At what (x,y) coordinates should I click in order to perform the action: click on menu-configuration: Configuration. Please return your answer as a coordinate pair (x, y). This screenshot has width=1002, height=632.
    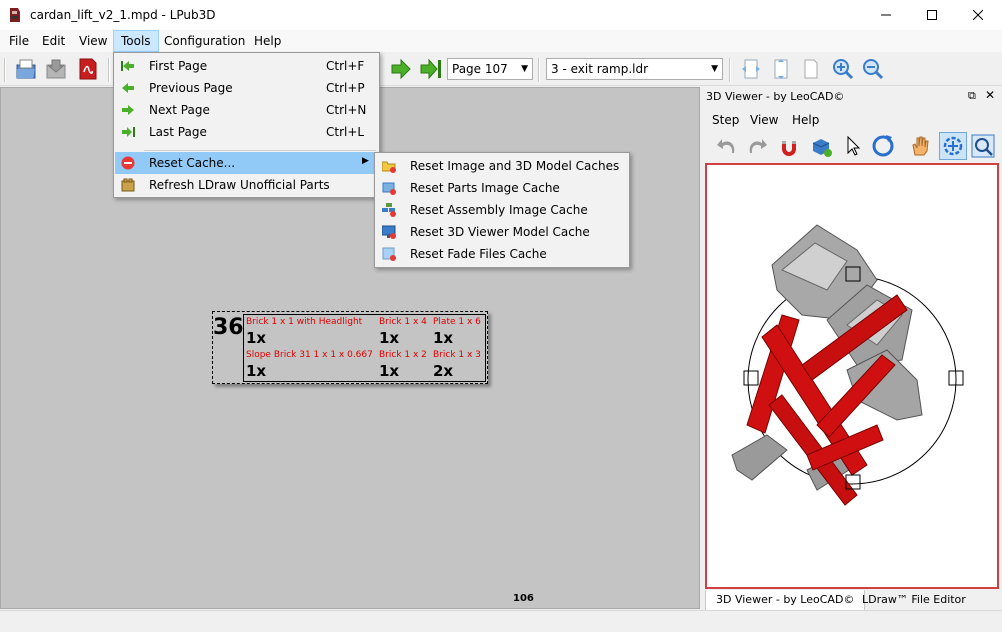
    Looking at the image, I should click on (204, 41).